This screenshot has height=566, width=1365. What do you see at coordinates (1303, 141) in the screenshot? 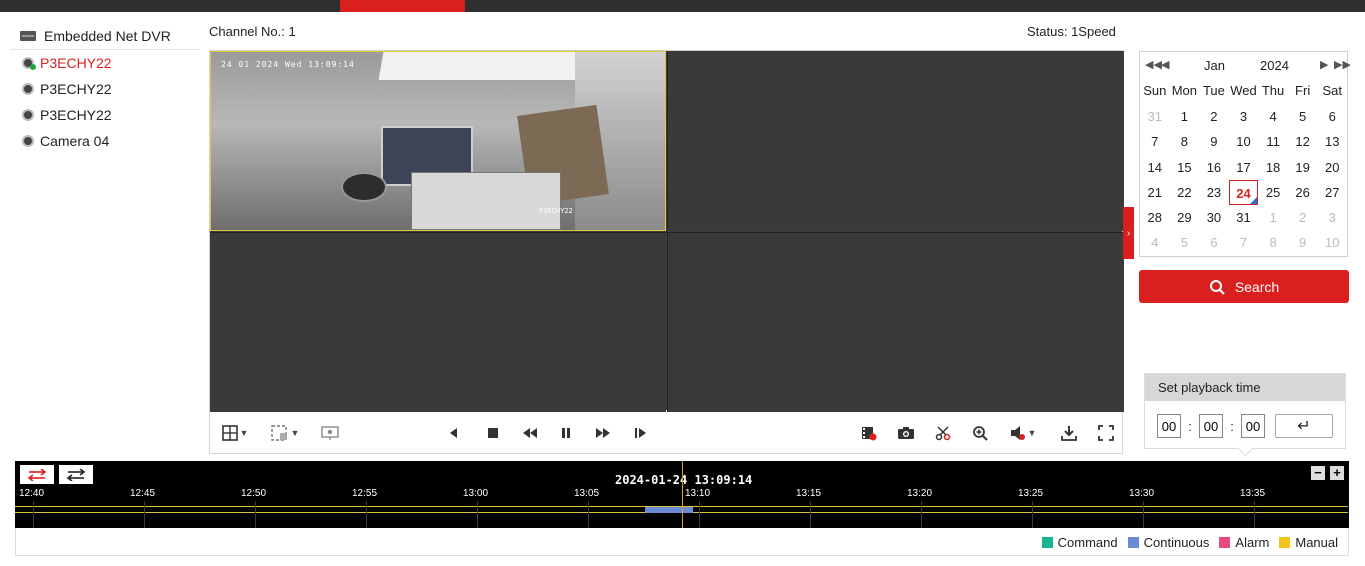
I see `calendar-day: 12` at bounding box center [1303, 141].